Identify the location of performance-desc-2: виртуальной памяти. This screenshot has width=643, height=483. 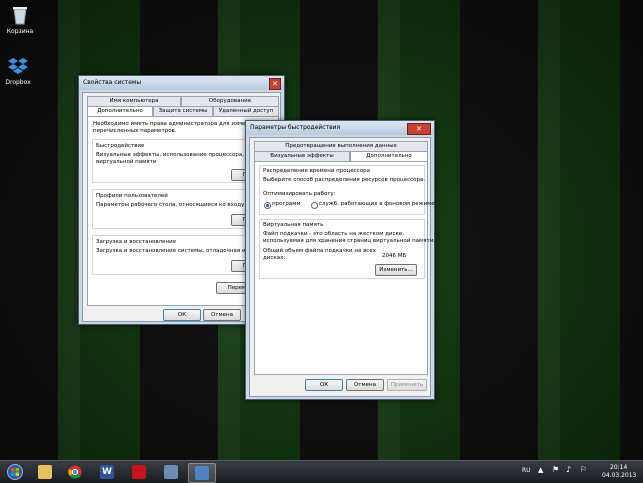
(126, 162).